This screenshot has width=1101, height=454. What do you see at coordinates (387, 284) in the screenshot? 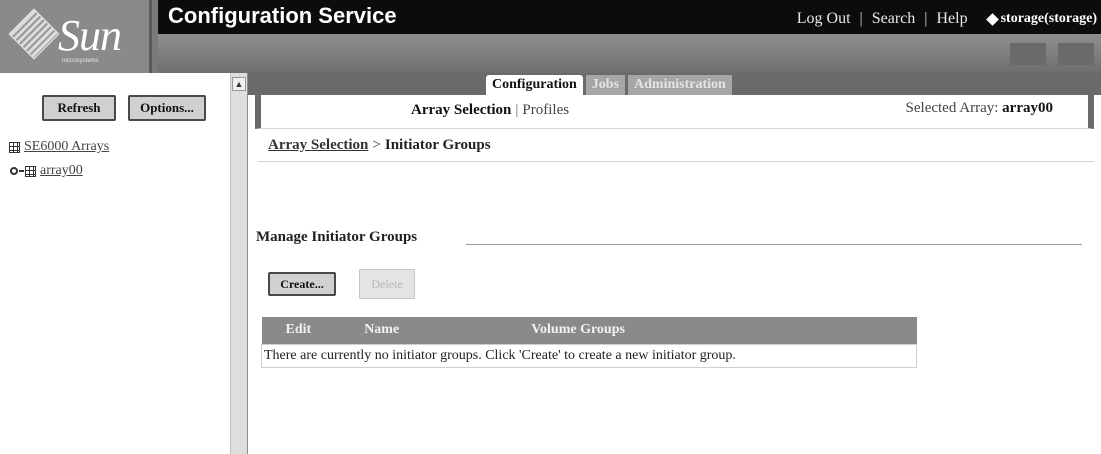
I see `delete-button: Delete` at bounding box center [387, 284].